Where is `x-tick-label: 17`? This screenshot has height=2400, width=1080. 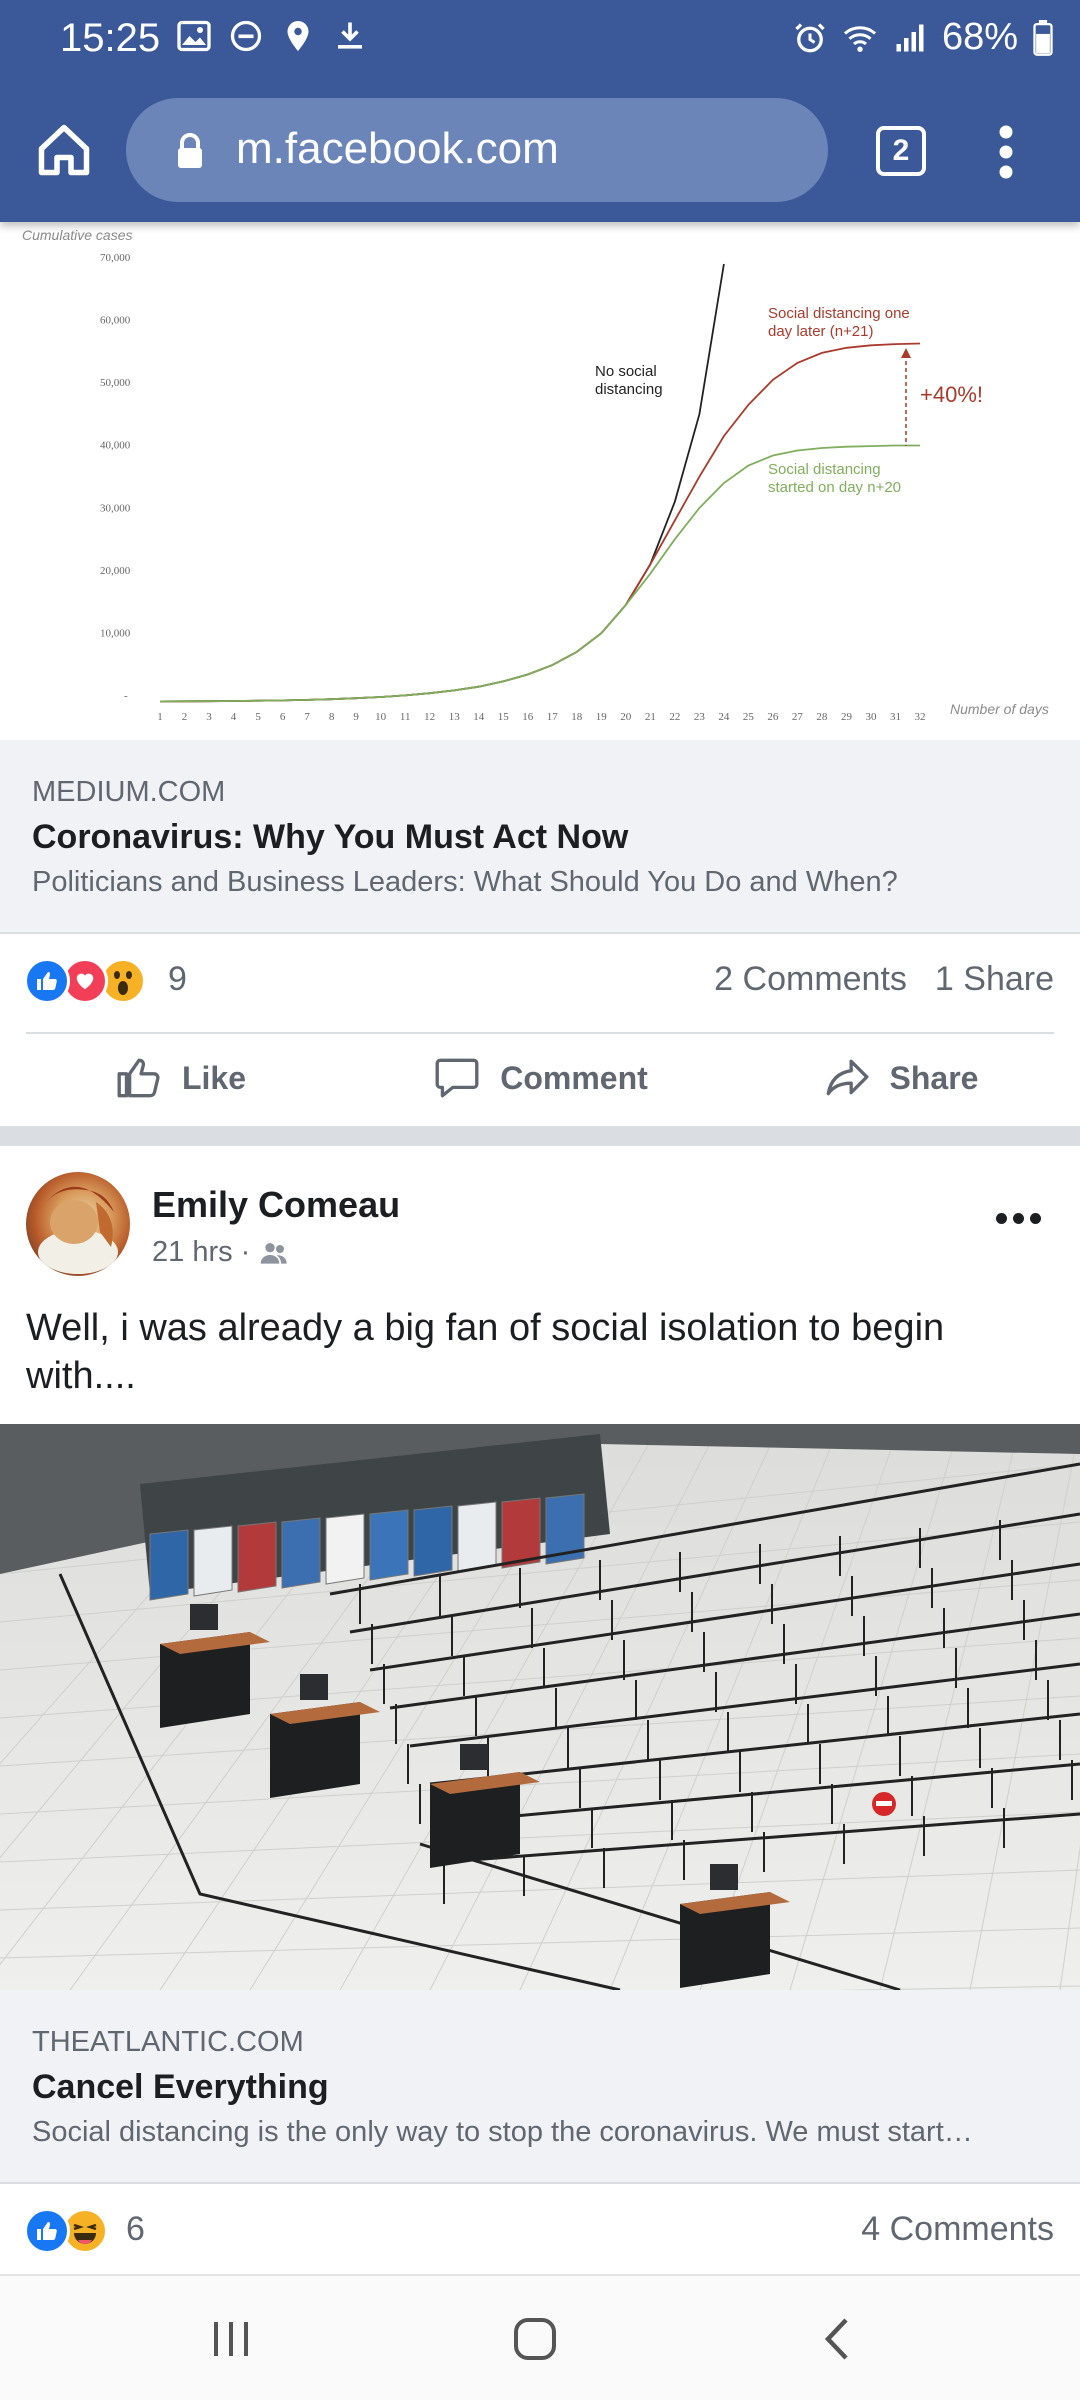
x-tick-label: 17 is located at coordinates (553, 717).